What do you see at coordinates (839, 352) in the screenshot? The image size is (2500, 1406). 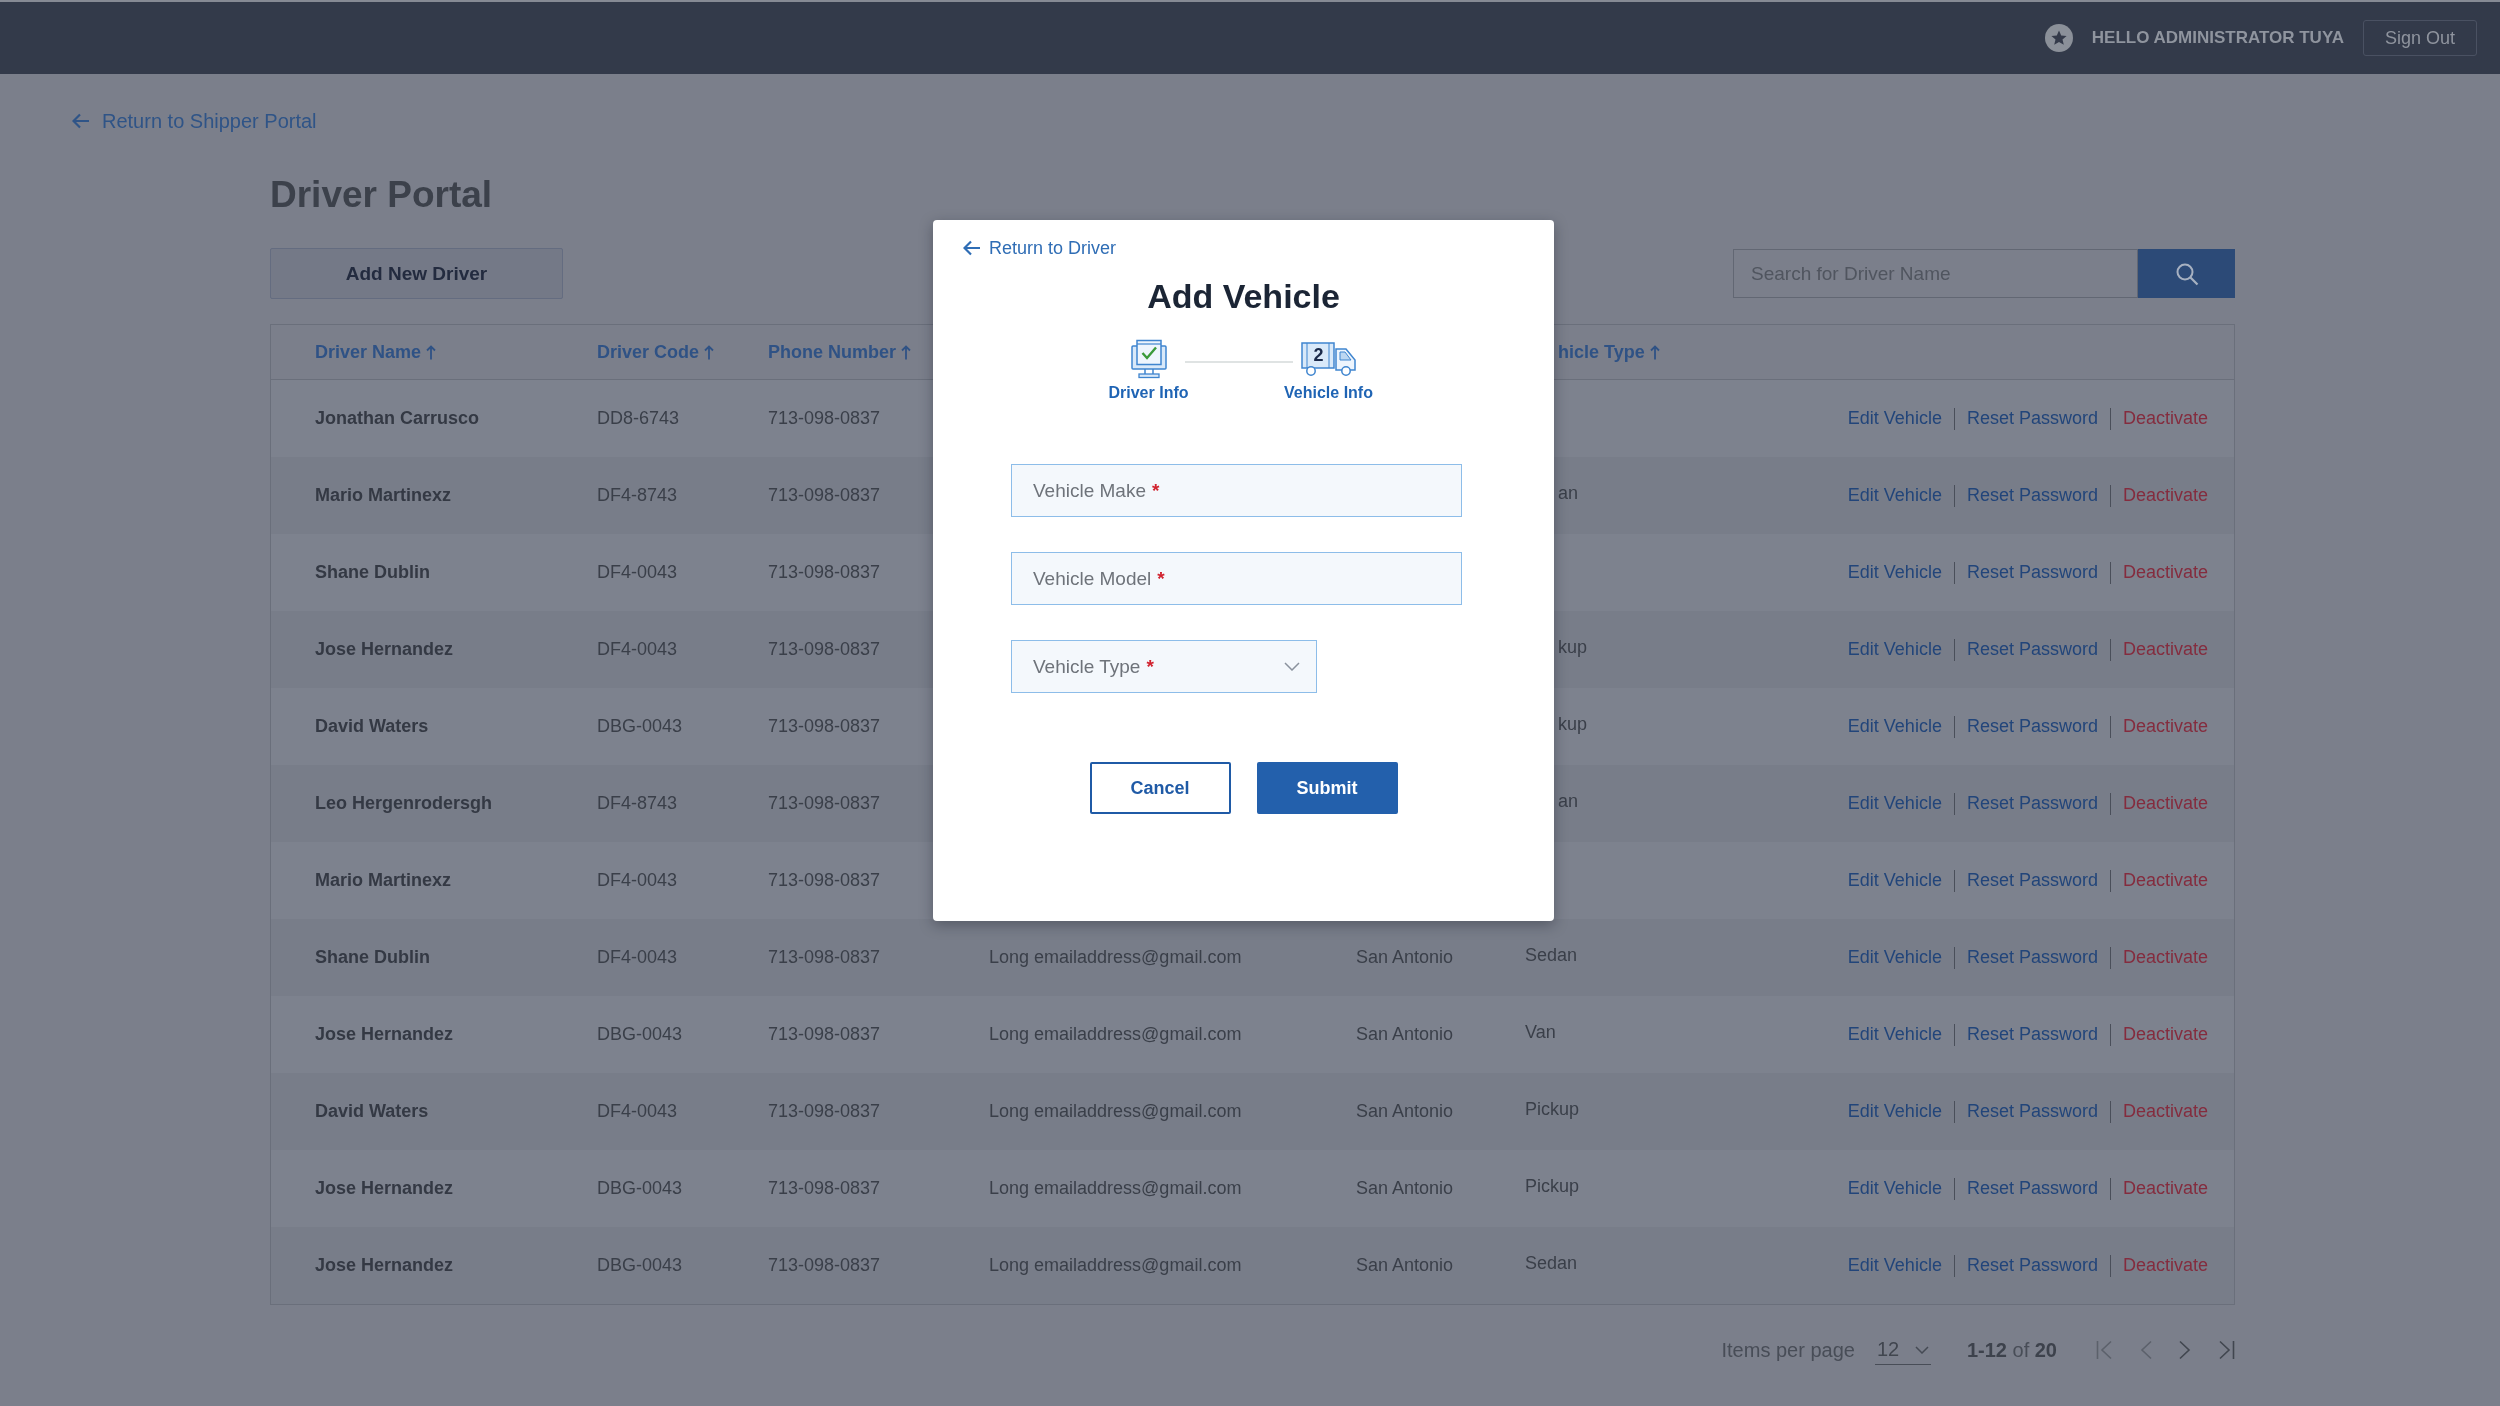 I see `column-header: Phone Number` at bounding box center [839, 352].